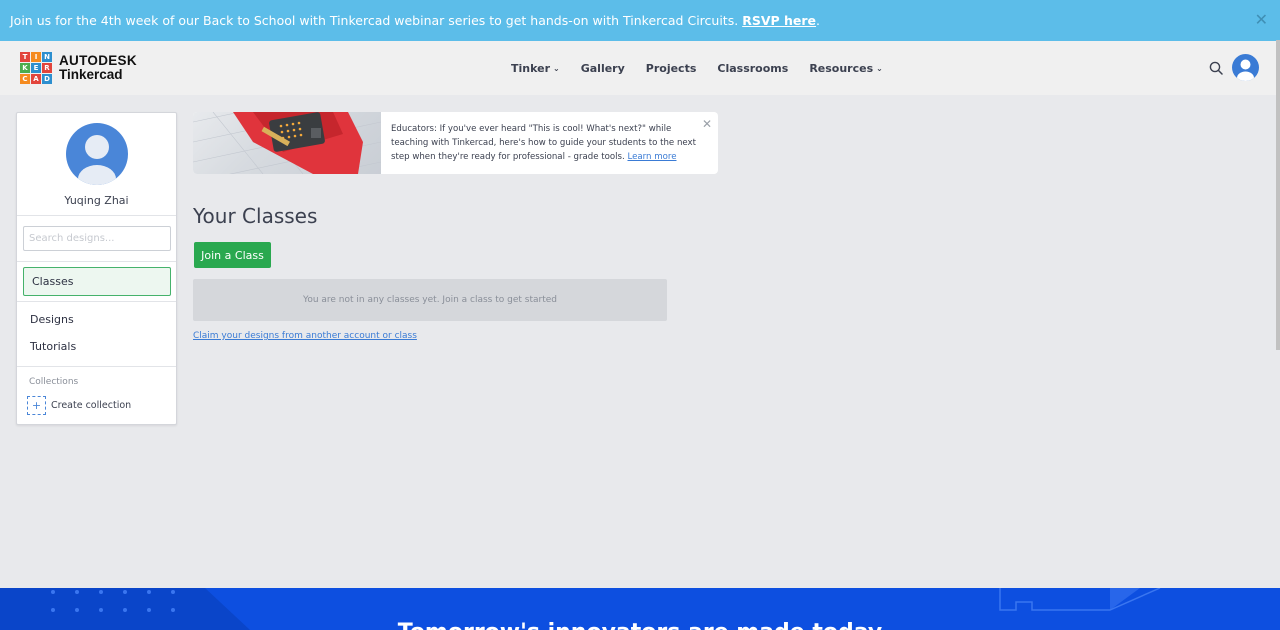 Image resolution: width=1280 pixels, height=630 pixels. What do you see at coordinates (25, 68) in the screenshot?
I see `logo-letter: K` at bounding box center [25, 68].